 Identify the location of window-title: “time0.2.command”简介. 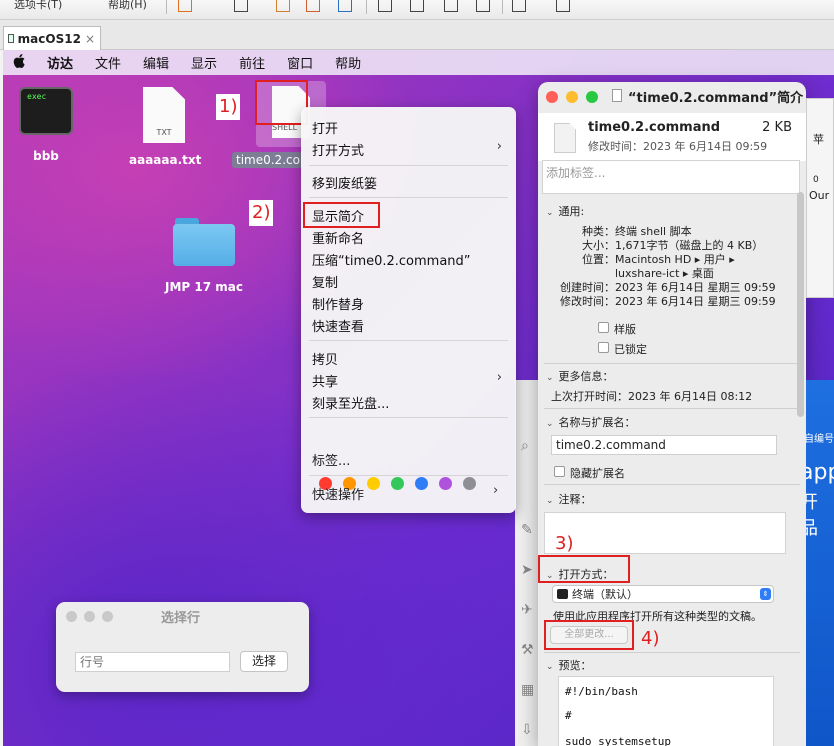
(716, 98).